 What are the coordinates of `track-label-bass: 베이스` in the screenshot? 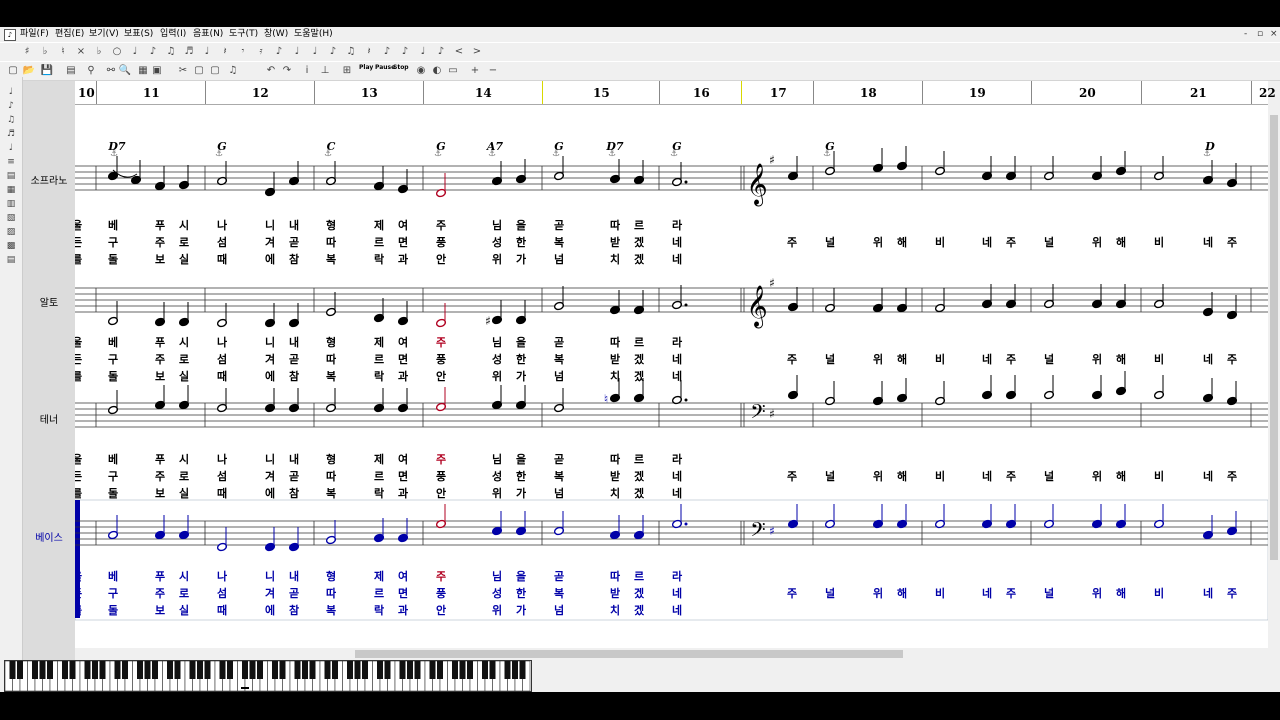 It's located at (49, 536).